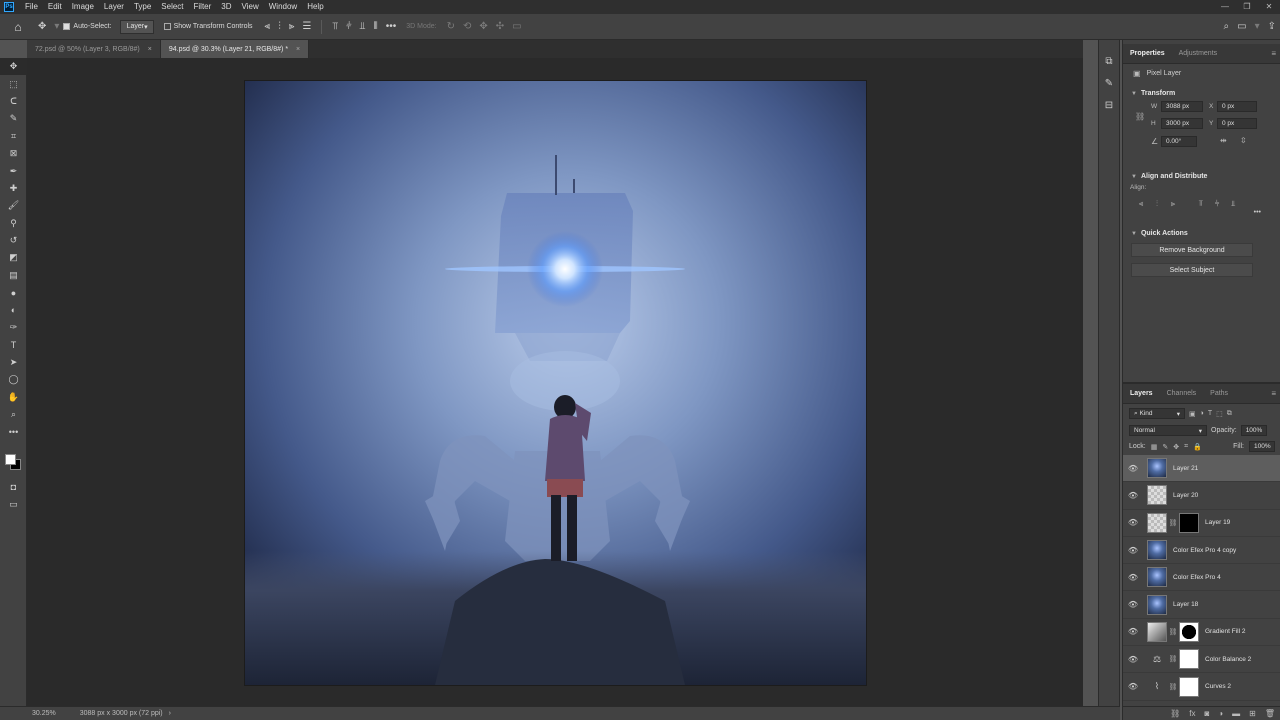  What do you see at coordinates (13, 240) in the screenshot?
I see `history-brush-tool-icon: ↺` at bounding box center [13, 240].